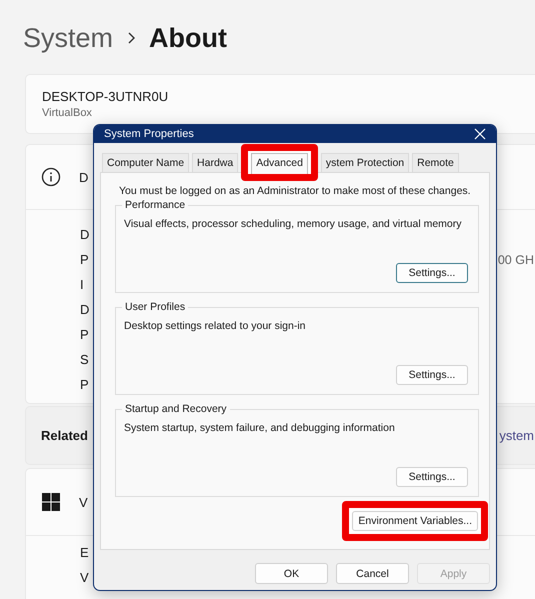 Image resolution: width=535 pixels, height=599 pixels. What do you see at coordinates (83, 502) in the screenshot?
I see `section-heading: V` at bounding box center [83, 502].